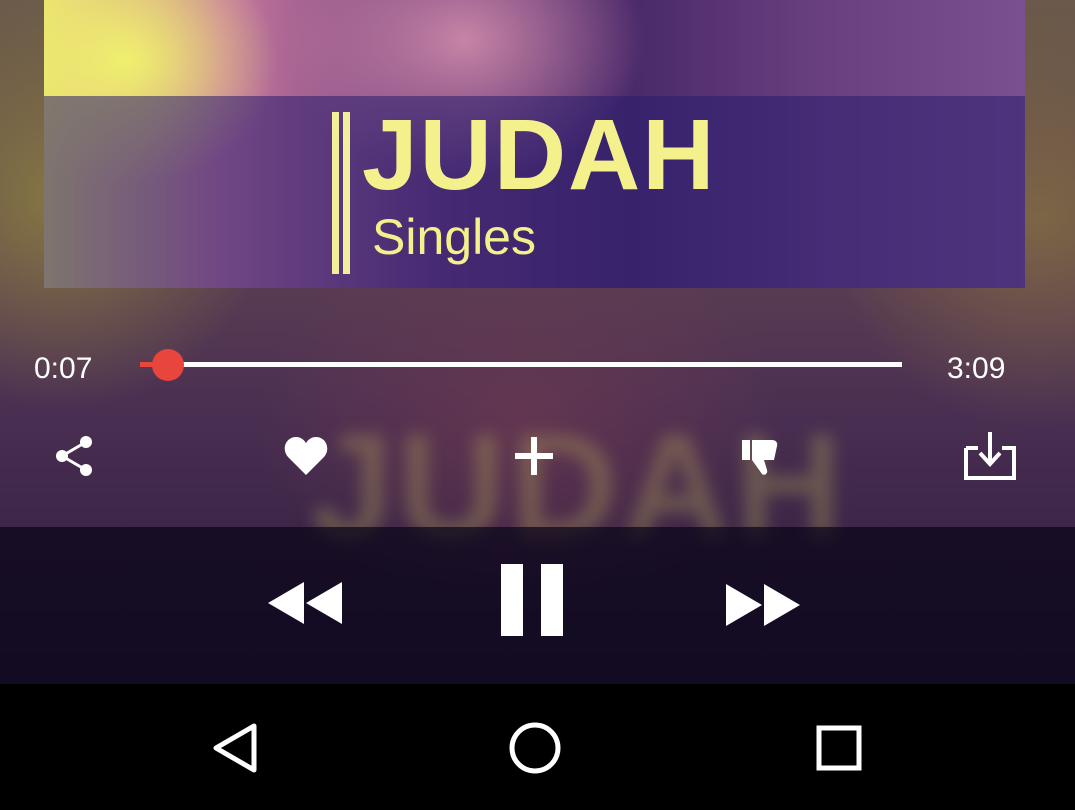 The image size is (1075, 810). I want to click on thumbs-down-icon, so click(760, 457).